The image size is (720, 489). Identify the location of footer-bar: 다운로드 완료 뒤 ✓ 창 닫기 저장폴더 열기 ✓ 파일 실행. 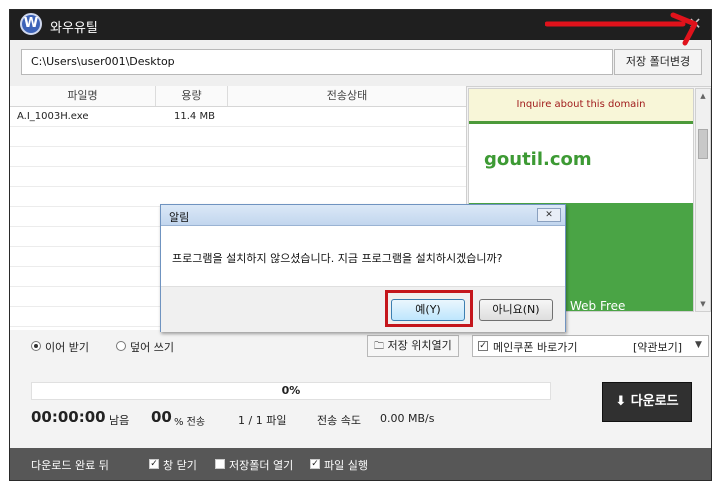
(360, 464).